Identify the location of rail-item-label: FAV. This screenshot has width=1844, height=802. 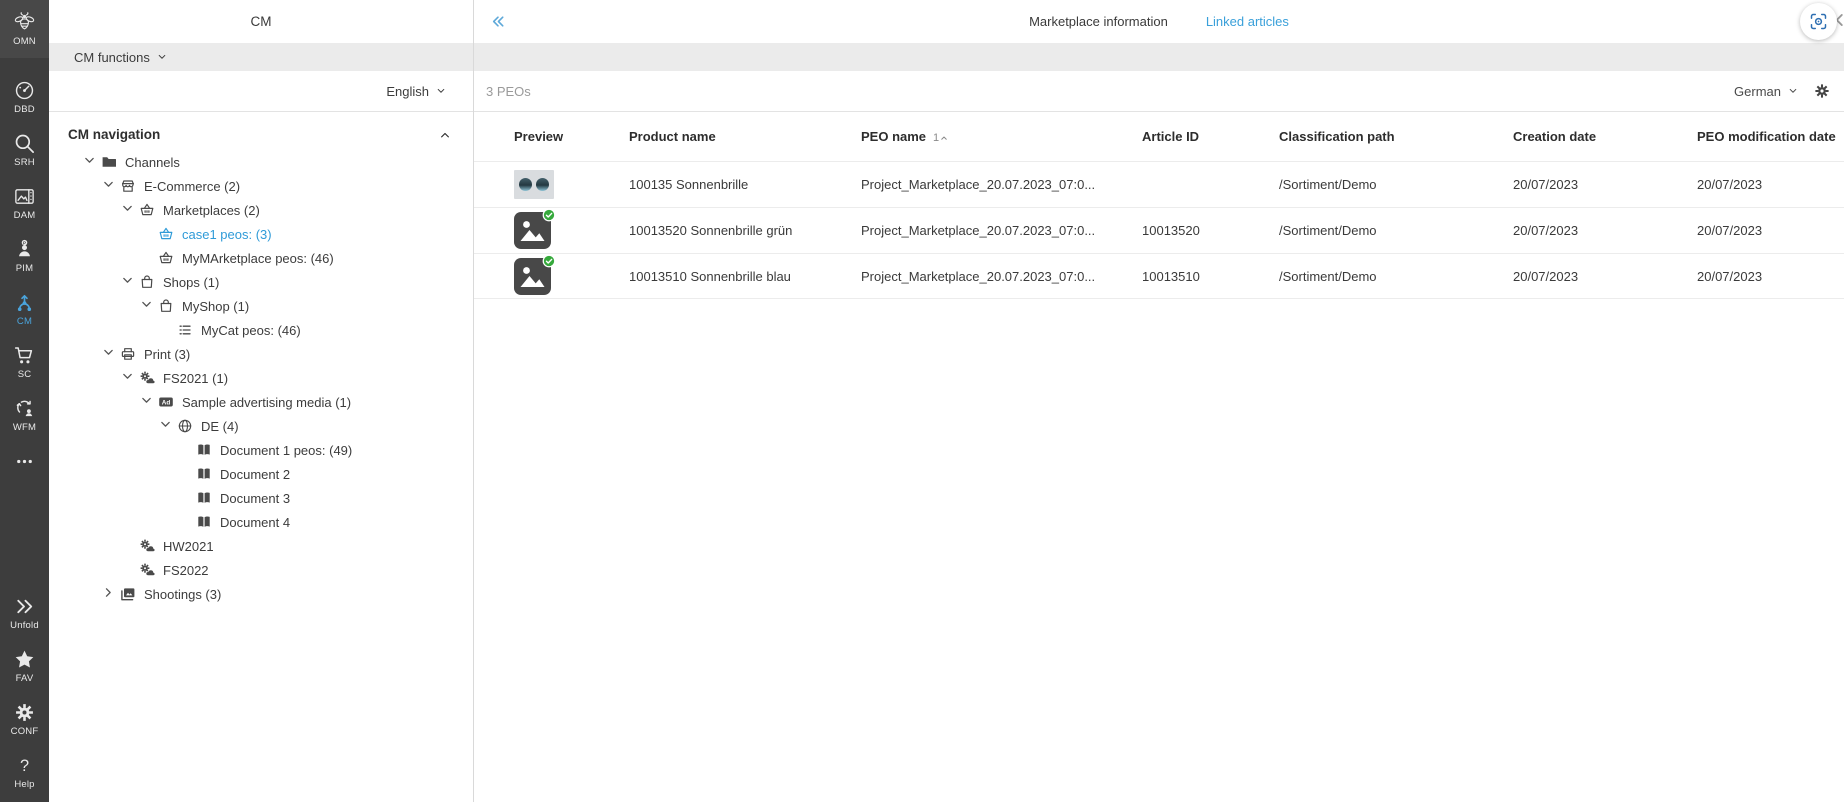
(24, 678).